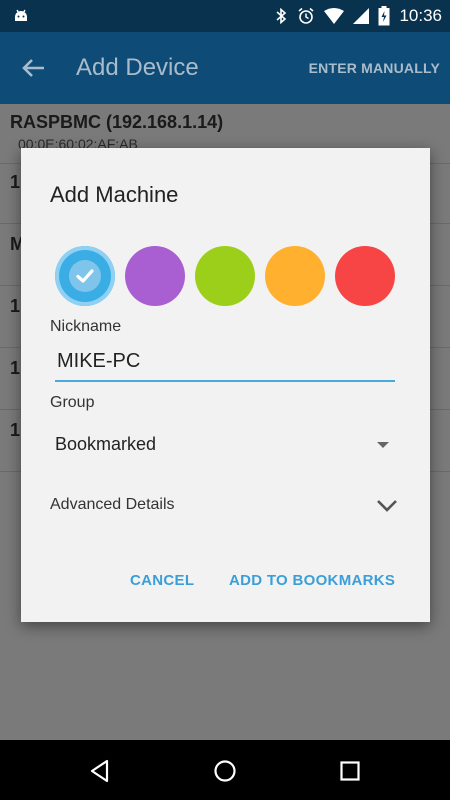 The width and height of the screenshot is (450, 800). Describe the element at coordinates (225, 362) in the screenshot. I see `nickname-input` at that location.